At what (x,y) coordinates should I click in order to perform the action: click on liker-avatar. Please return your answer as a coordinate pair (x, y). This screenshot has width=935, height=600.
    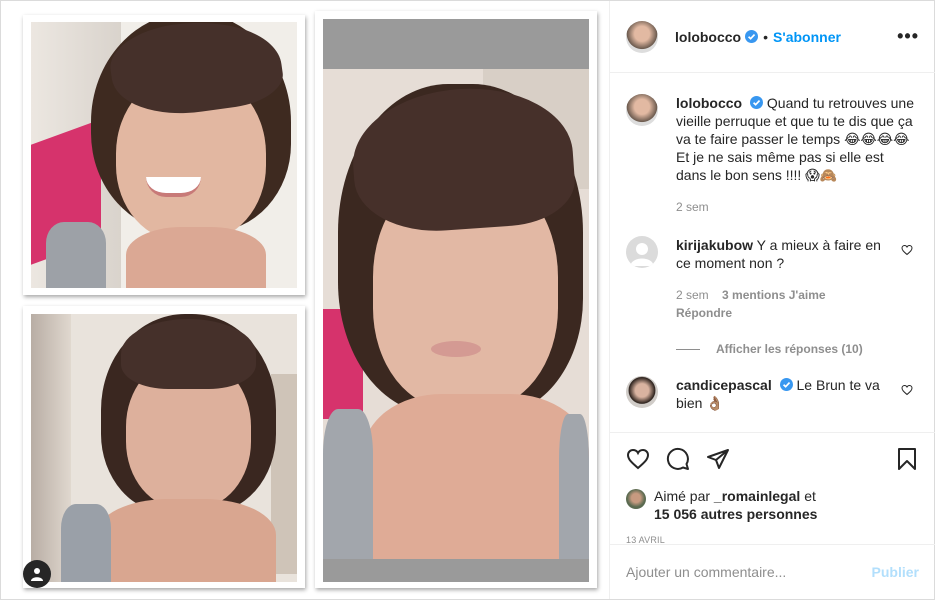
    Looking at the image, I should click on (636, 499).